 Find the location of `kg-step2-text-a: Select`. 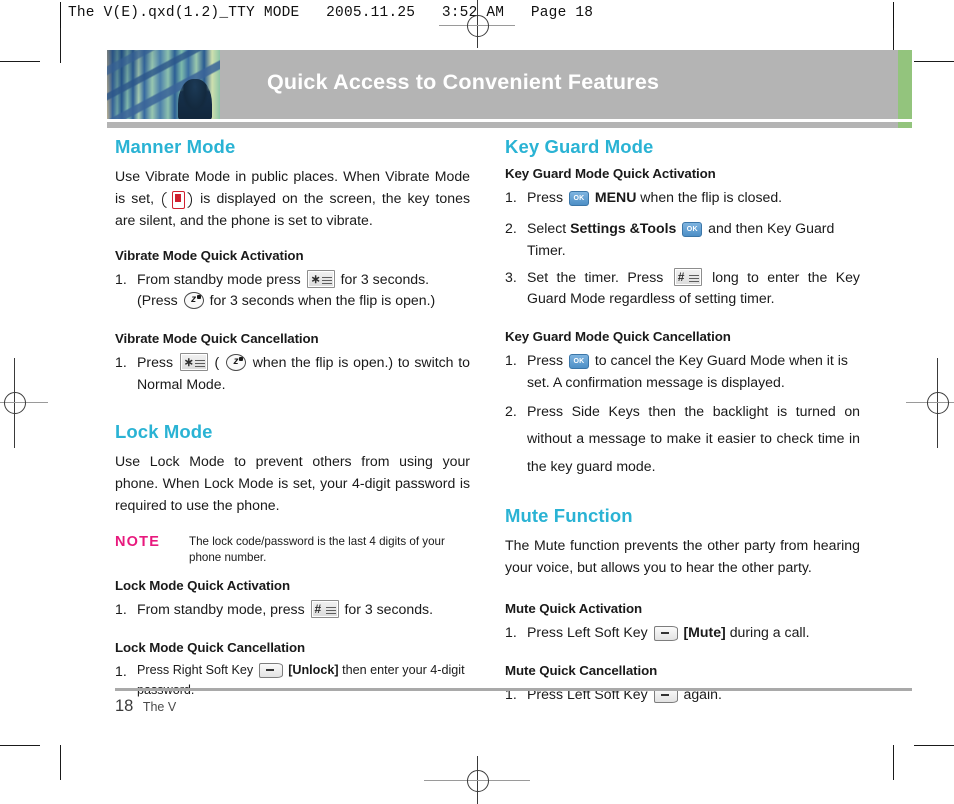

kg-step2-text-a: Select is located at coordinates (547, 227).